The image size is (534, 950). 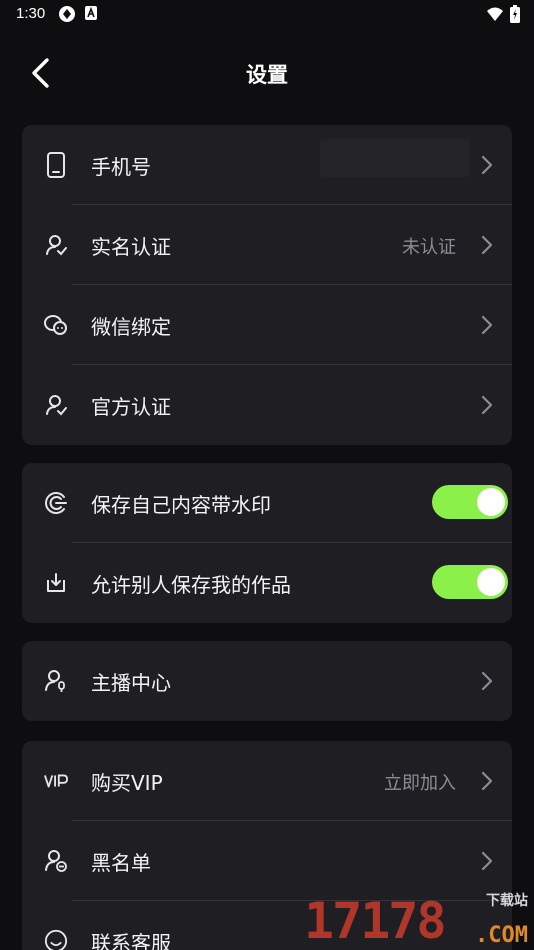 What do you see at coordinates (267, 405) in the screenshot?
I see `row-official: 官方认证` at bounding box center [267, 405].